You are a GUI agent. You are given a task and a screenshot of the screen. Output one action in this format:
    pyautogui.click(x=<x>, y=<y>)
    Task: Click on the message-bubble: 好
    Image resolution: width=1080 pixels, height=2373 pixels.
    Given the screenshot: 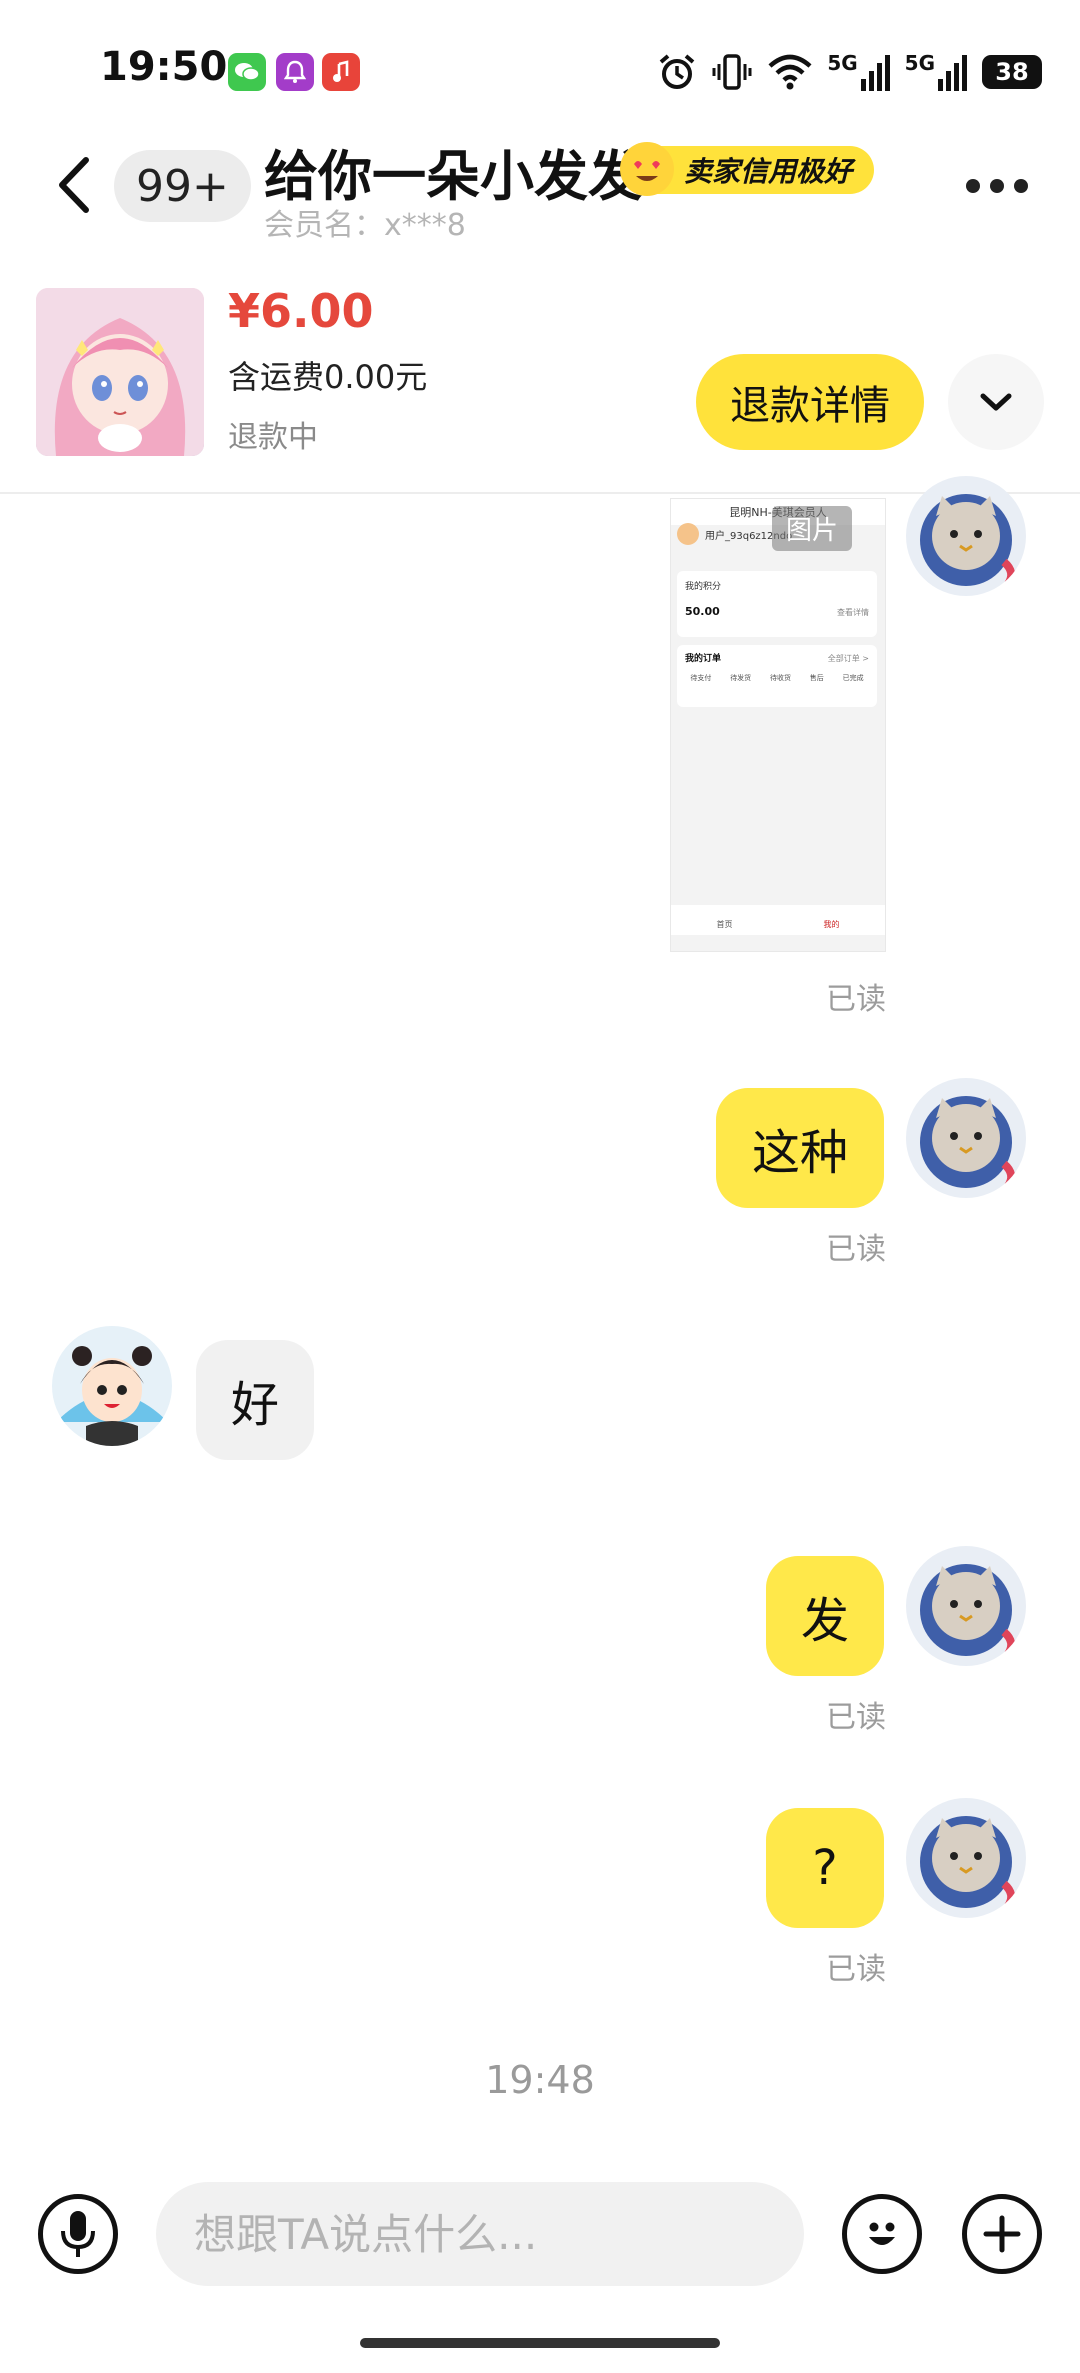 What is the action you would take?
    pyautogui.click(x=255, y=1400)
    